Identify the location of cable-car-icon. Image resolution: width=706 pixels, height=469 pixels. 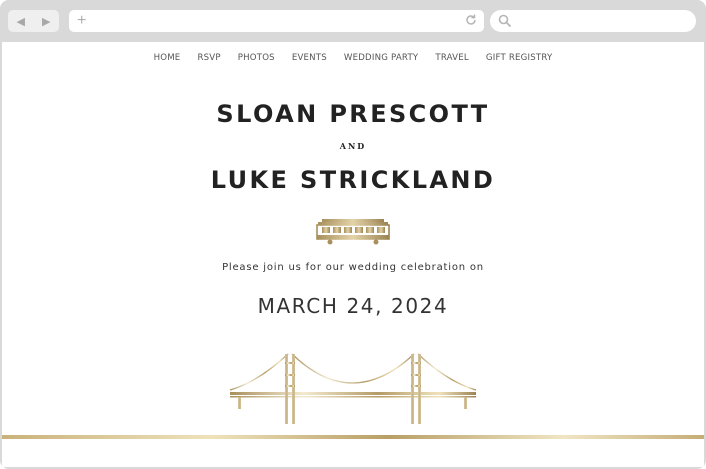
(353, 234).